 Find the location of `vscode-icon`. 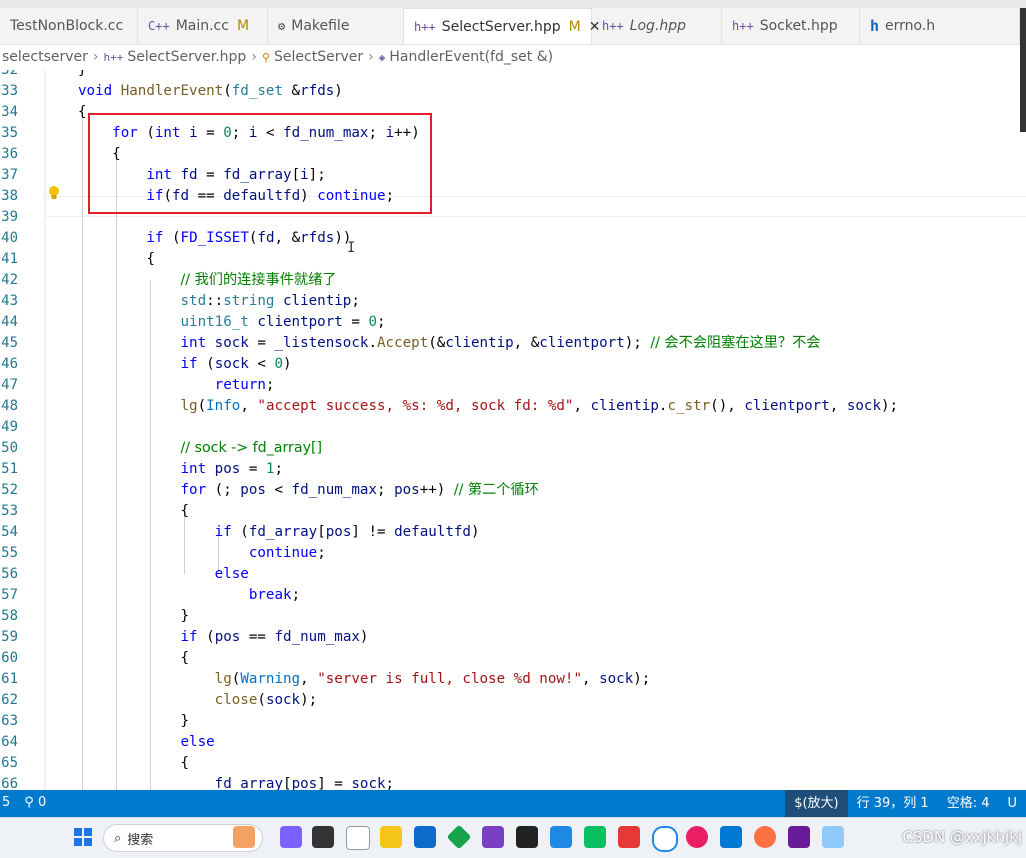

vscode-icon is located at coordinates (731, 837).